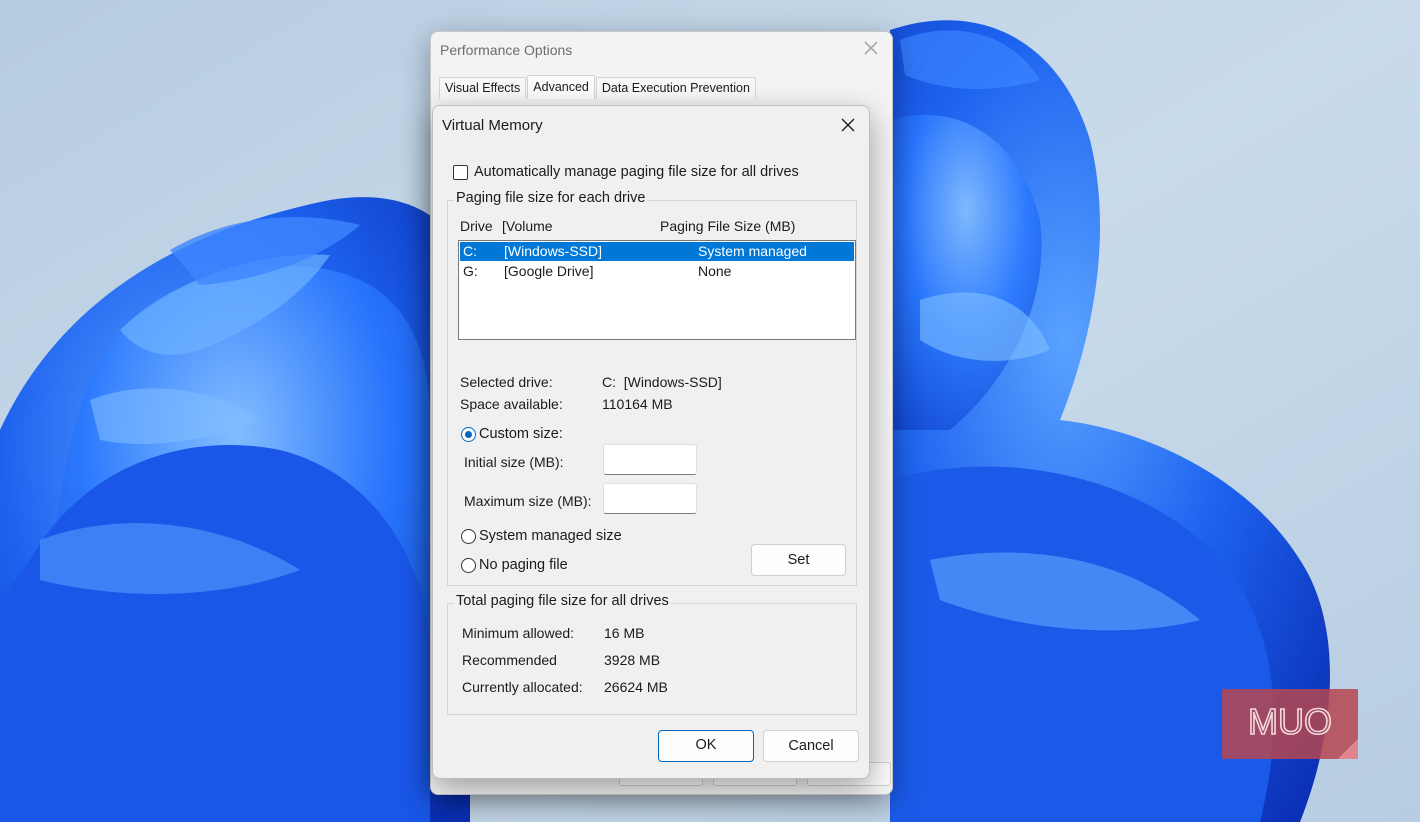 The image size is (1420, 822). Describe the element at coordinates (551, 198) in the screenshot. I see `per-drive-group-title: Paging file size for each drive` at that location.